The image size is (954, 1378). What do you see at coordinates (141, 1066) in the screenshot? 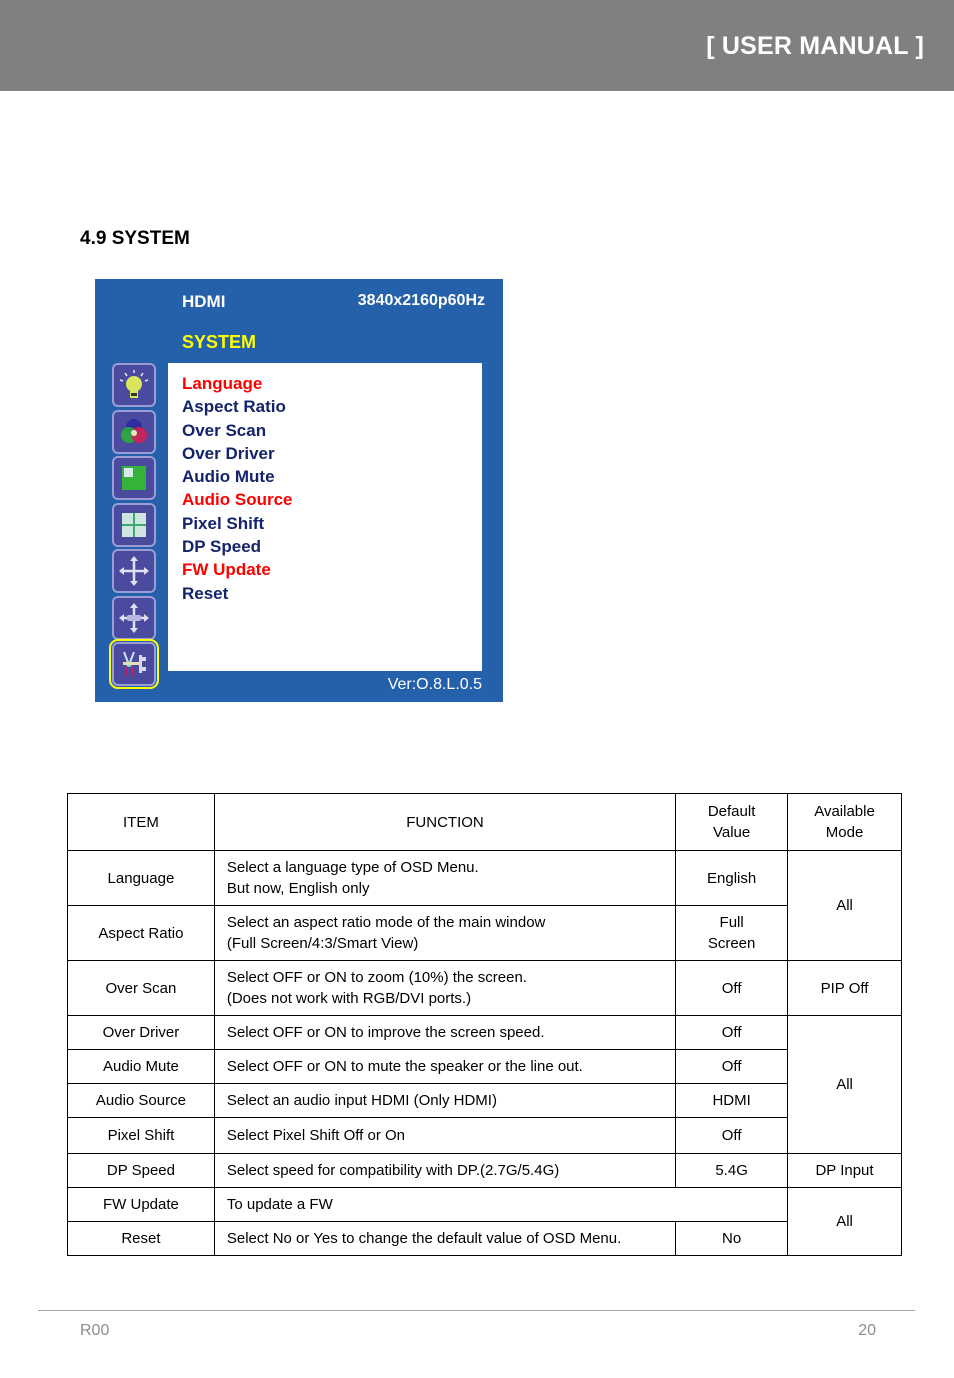
I see `cell-item: Audio Mute` at bounding box center [141, 1066].